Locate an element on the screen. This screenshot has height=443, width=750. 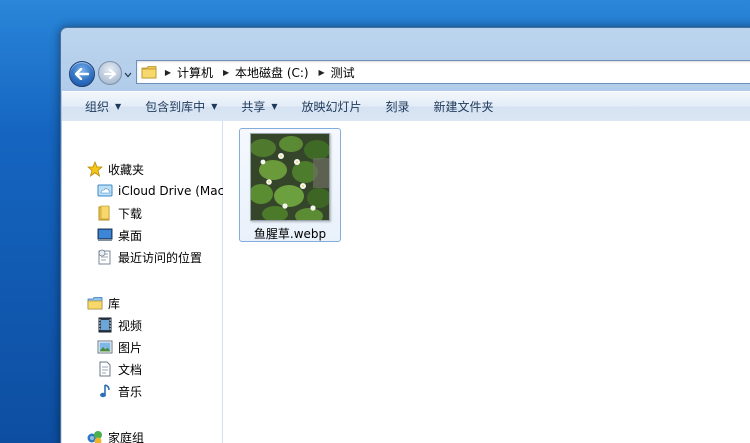
new-folder-label: 新建文件夹 is located at coordinates (463, 107).